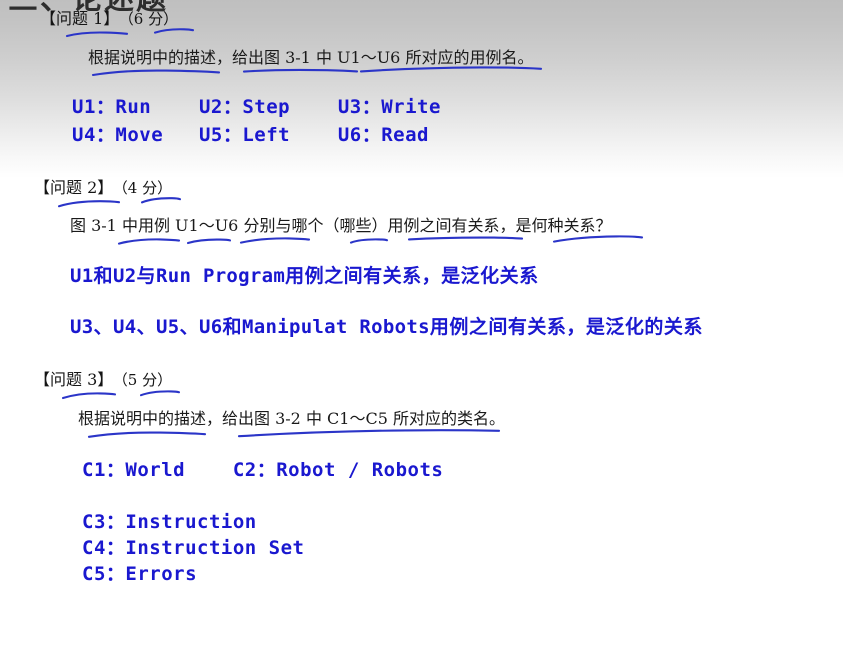 Image resolution: width=843 pixels, height=662 pixels. What do you see at coordinates (291, 418) in the screenshot?
I see `question-3-prompt: 根据说明中的描述，给出图 3-2 中 C1～C5 所对应的类名。` at bounding box center [291, 418].